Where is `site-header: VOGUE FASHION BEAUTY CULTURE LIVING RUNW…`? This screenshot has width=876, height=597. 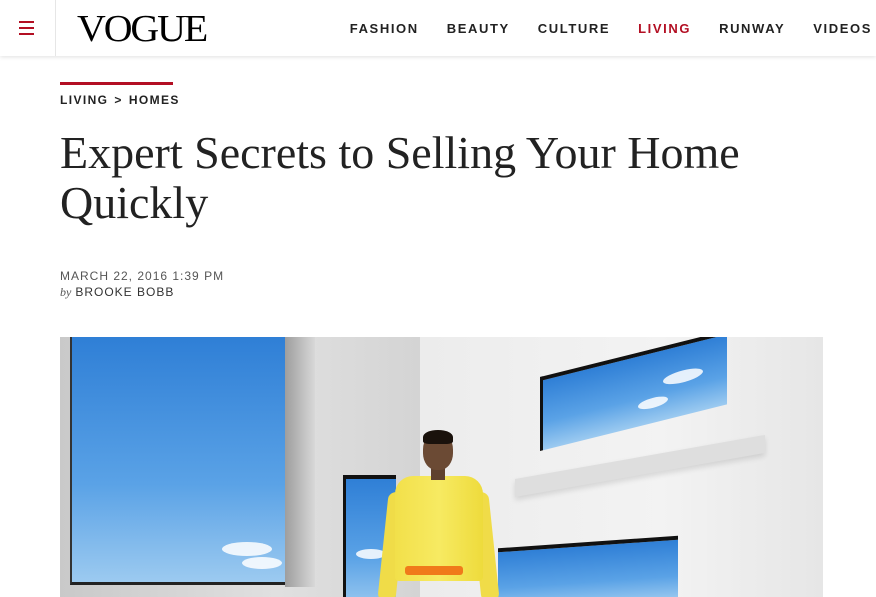 site-header: VOGUE FASHION BEAUTY CULTURE LIVING RUNW… is located at coordinates (438, 28).